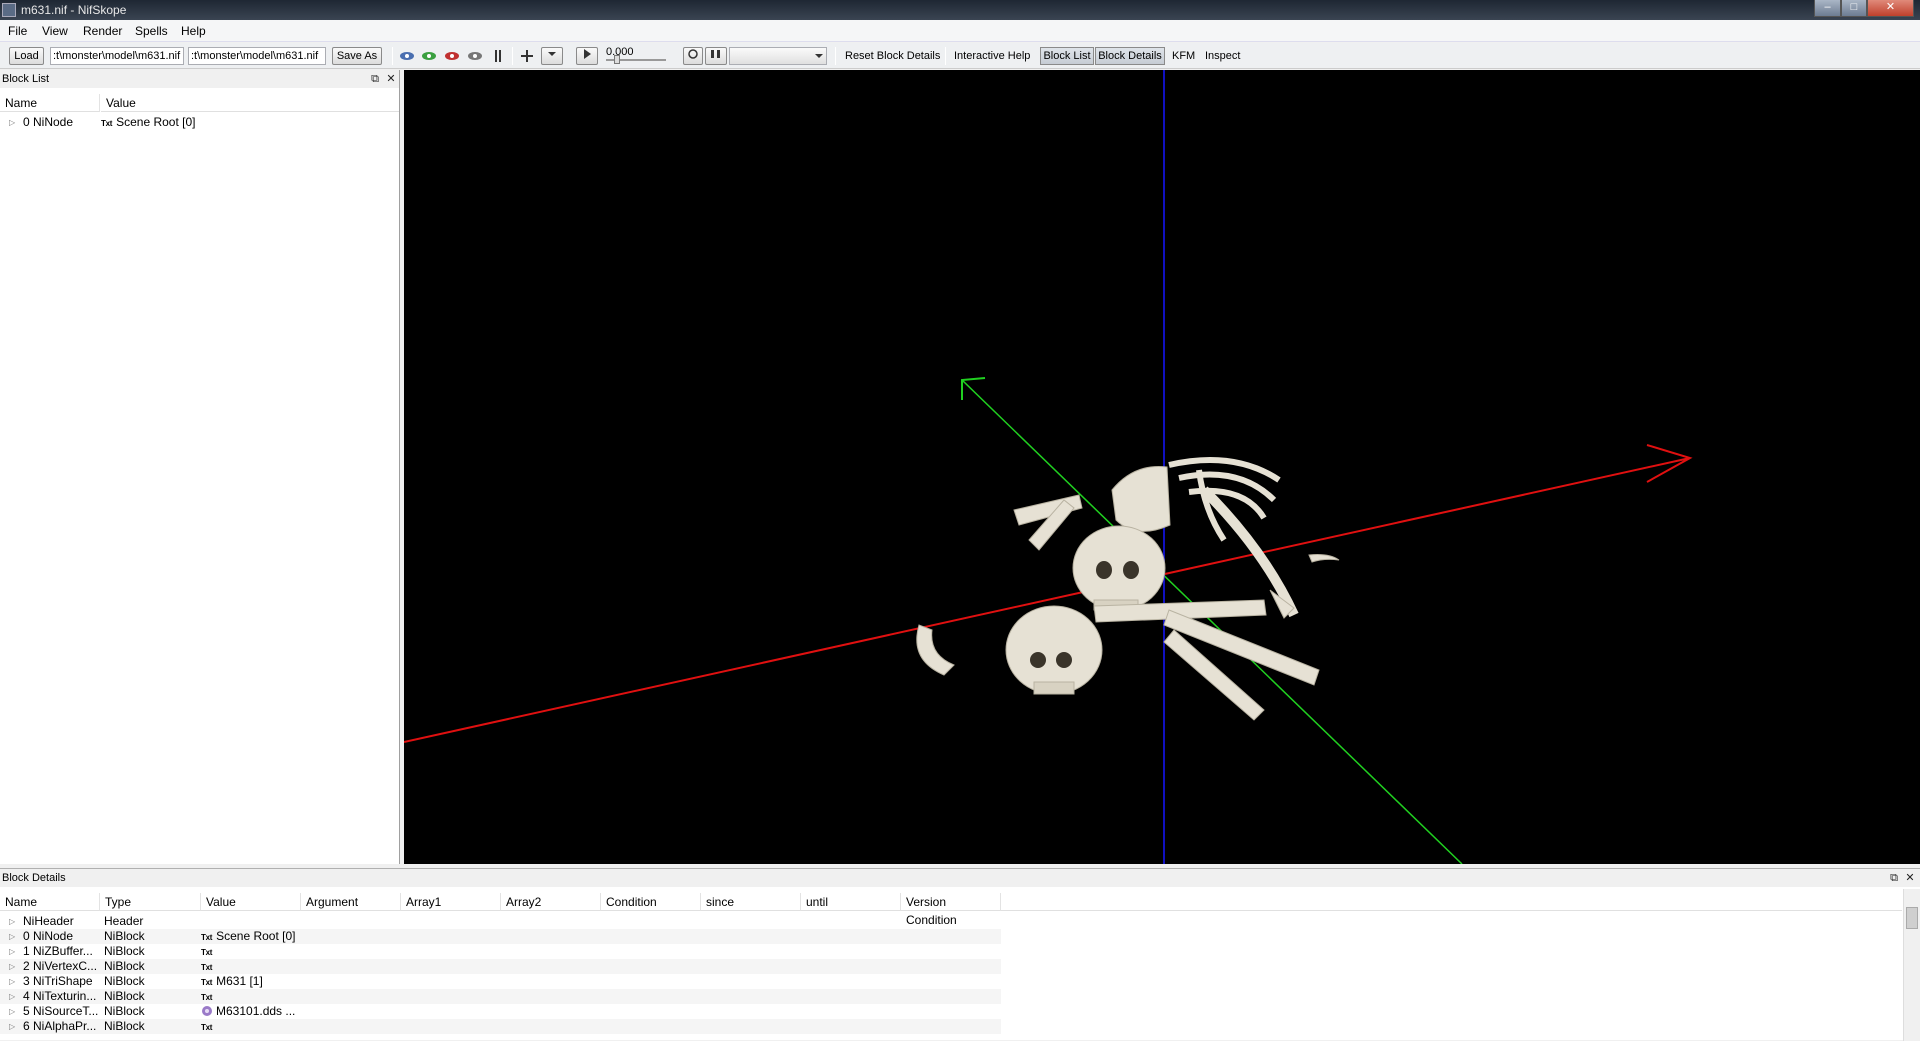 The width and height of the screenshot is (1920, 1041). Describe the element at coordinates (1890, 8) in the screenshot. I see `close-button: ✕` at that location.